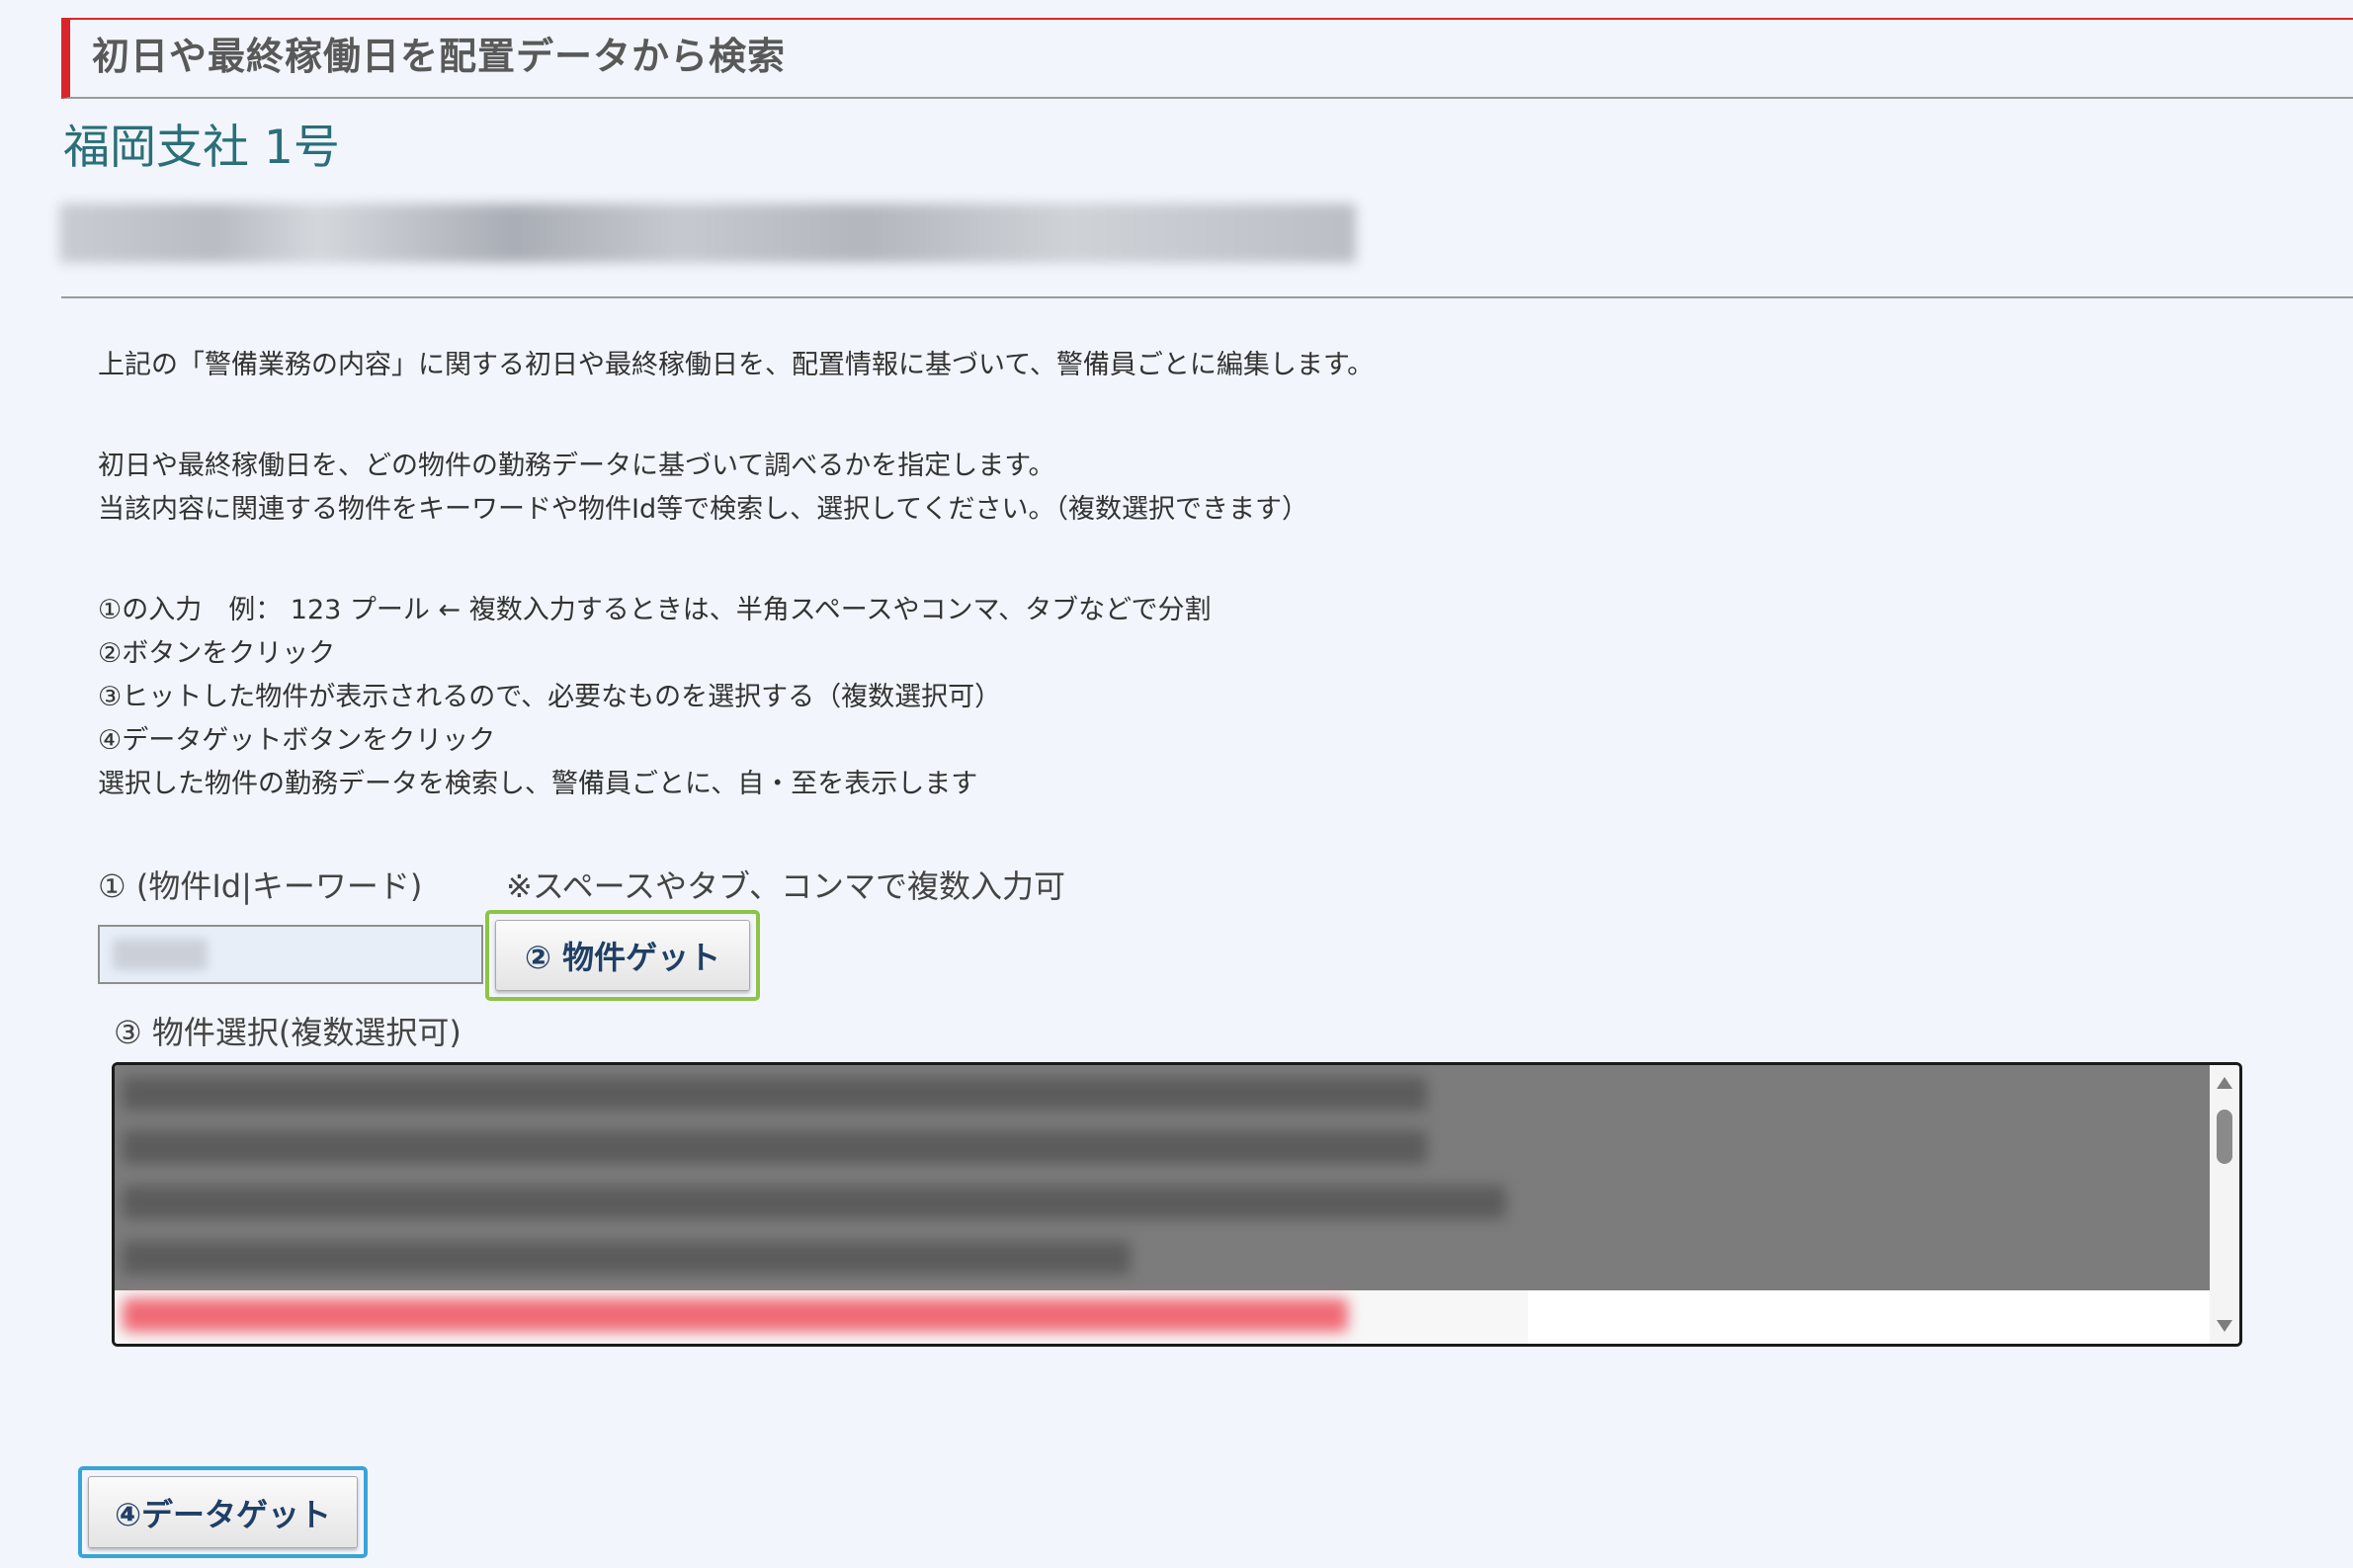  Describe the element at coordinates (1207, 297) in the screenshot. I see `divider` at that location.